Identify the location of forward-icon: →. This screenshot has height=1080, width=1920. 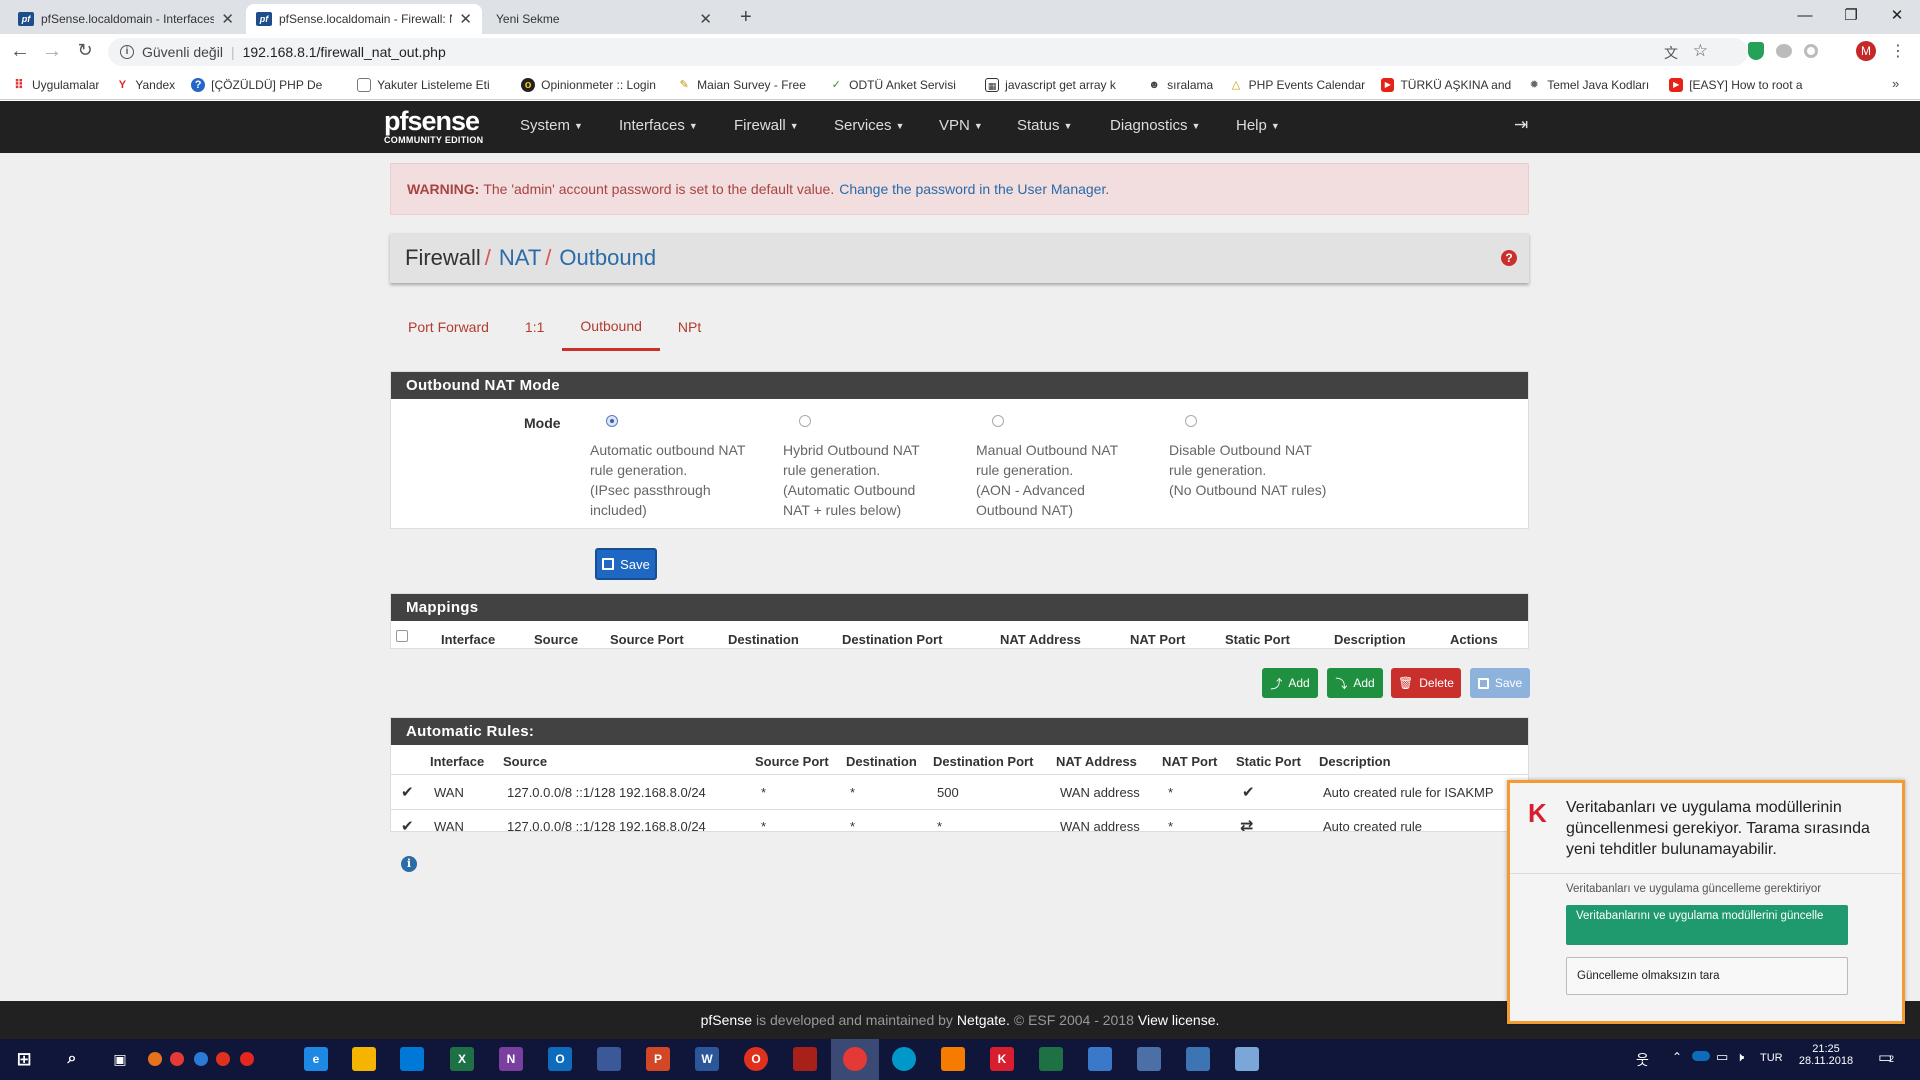
(52, 51).